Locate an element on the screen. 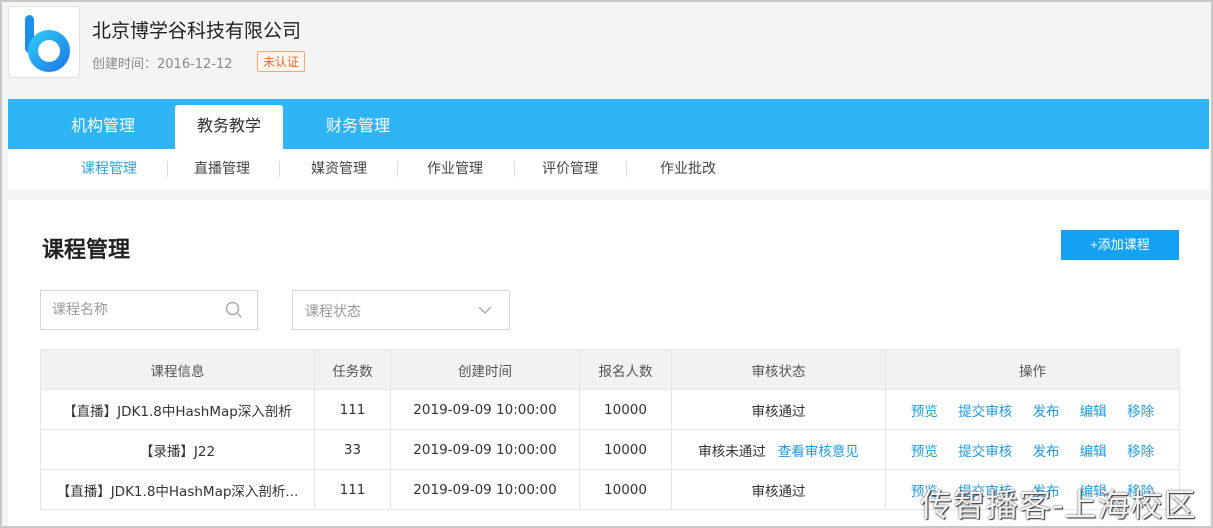  top-nav: 机构管理 教务教学 财务管理 is located at coordinates (608, 124).